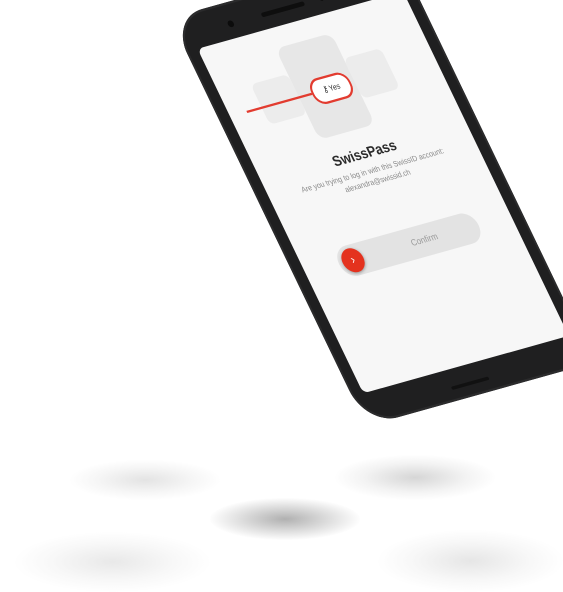 This screenshot has width=563, height=592. What do you see at coordinates (335, 88) in the screenshot?
I see `chip-label: Yes` at bounding box center [335, 88].